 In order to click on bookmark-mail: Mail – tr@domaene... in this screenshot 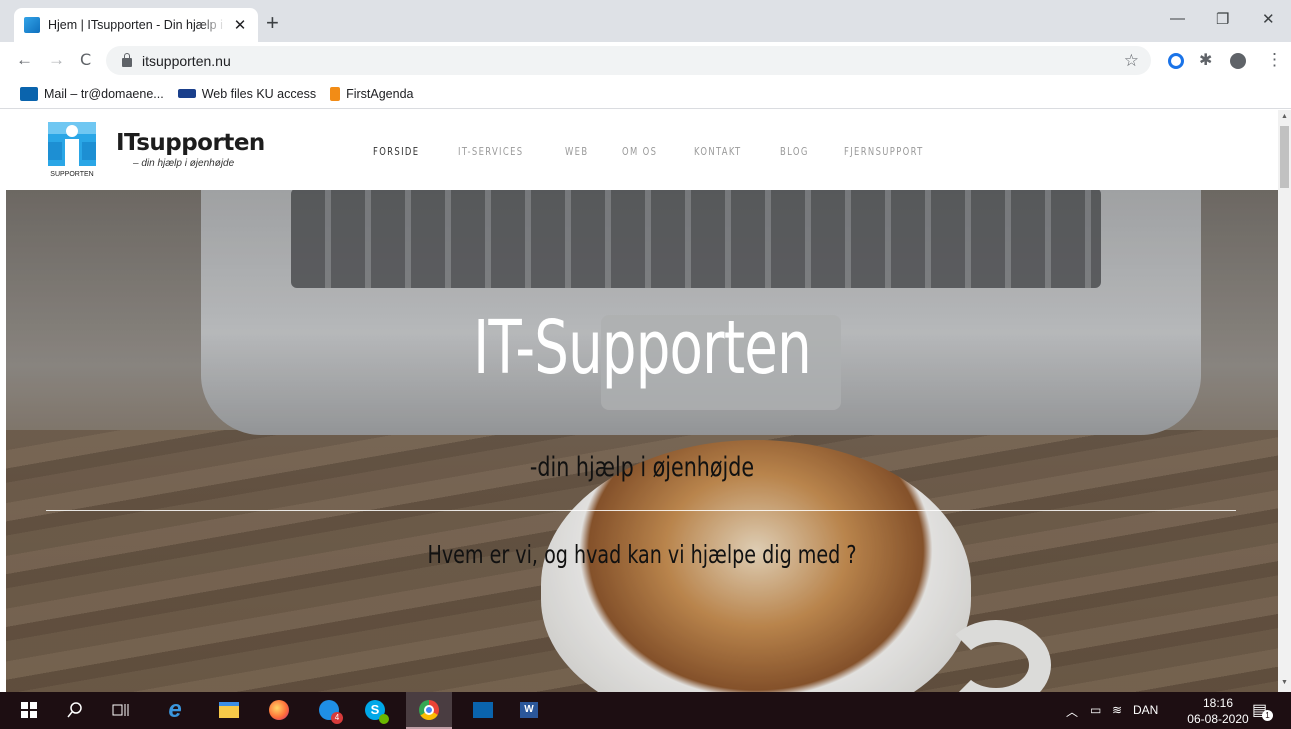, I will do `click(92, 93)`.